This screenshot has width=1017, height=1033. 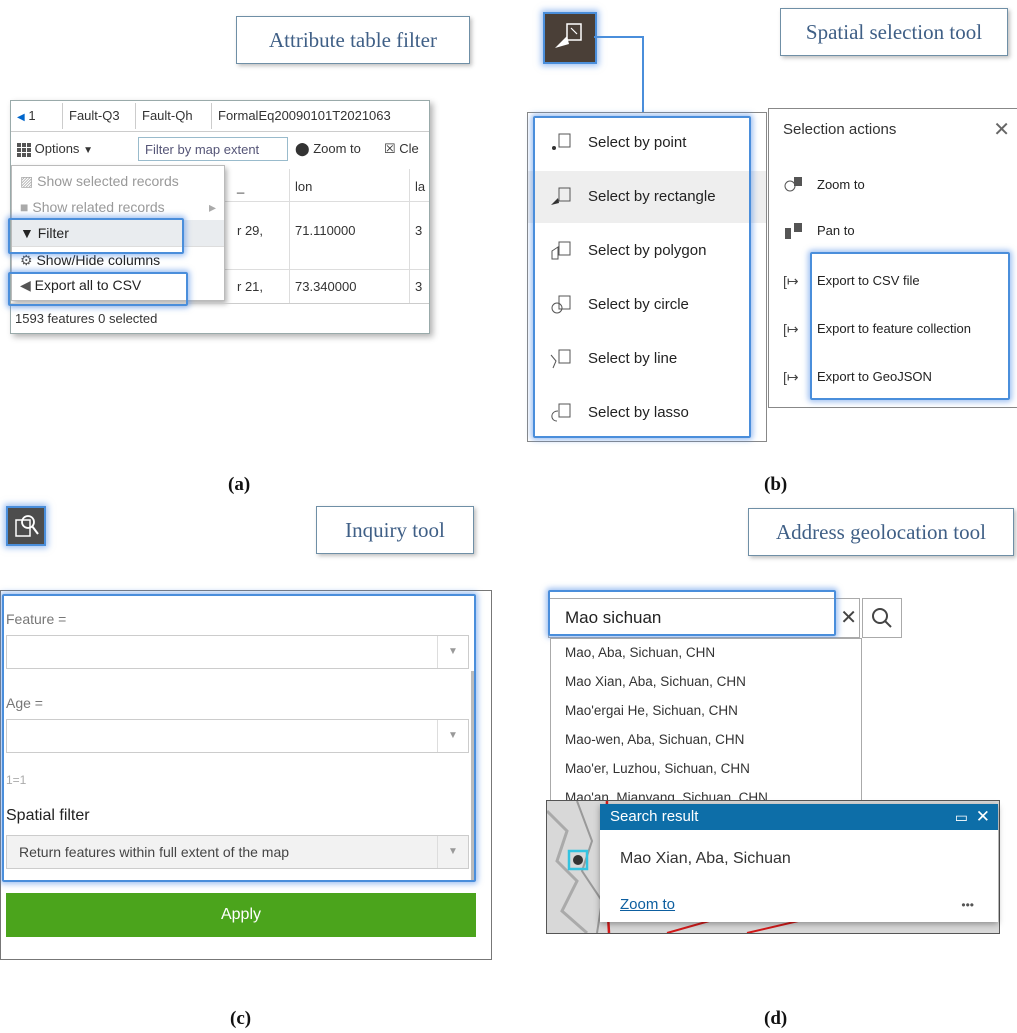 I want to click on rectangle-select-icon, so click(x=561, y=196).